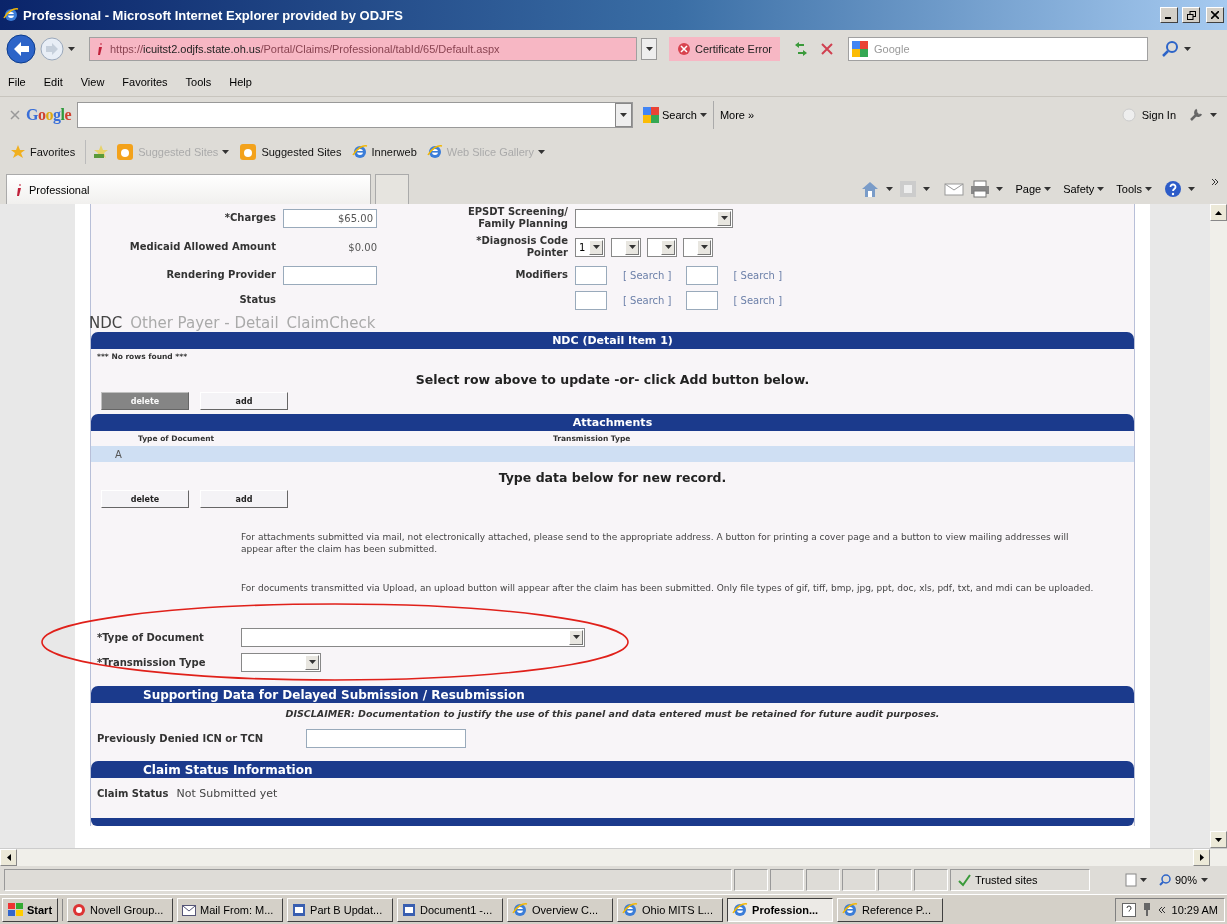 Image resolution: width=1227 pixels, height=924 pixels. Describe the element at coordinates (612, 714) in the screenshot. I see `disclaimer-text: DISCLAIMER: Documentation to justify the use of this panel and data entered must be retained for future audit purposes.` at that location.